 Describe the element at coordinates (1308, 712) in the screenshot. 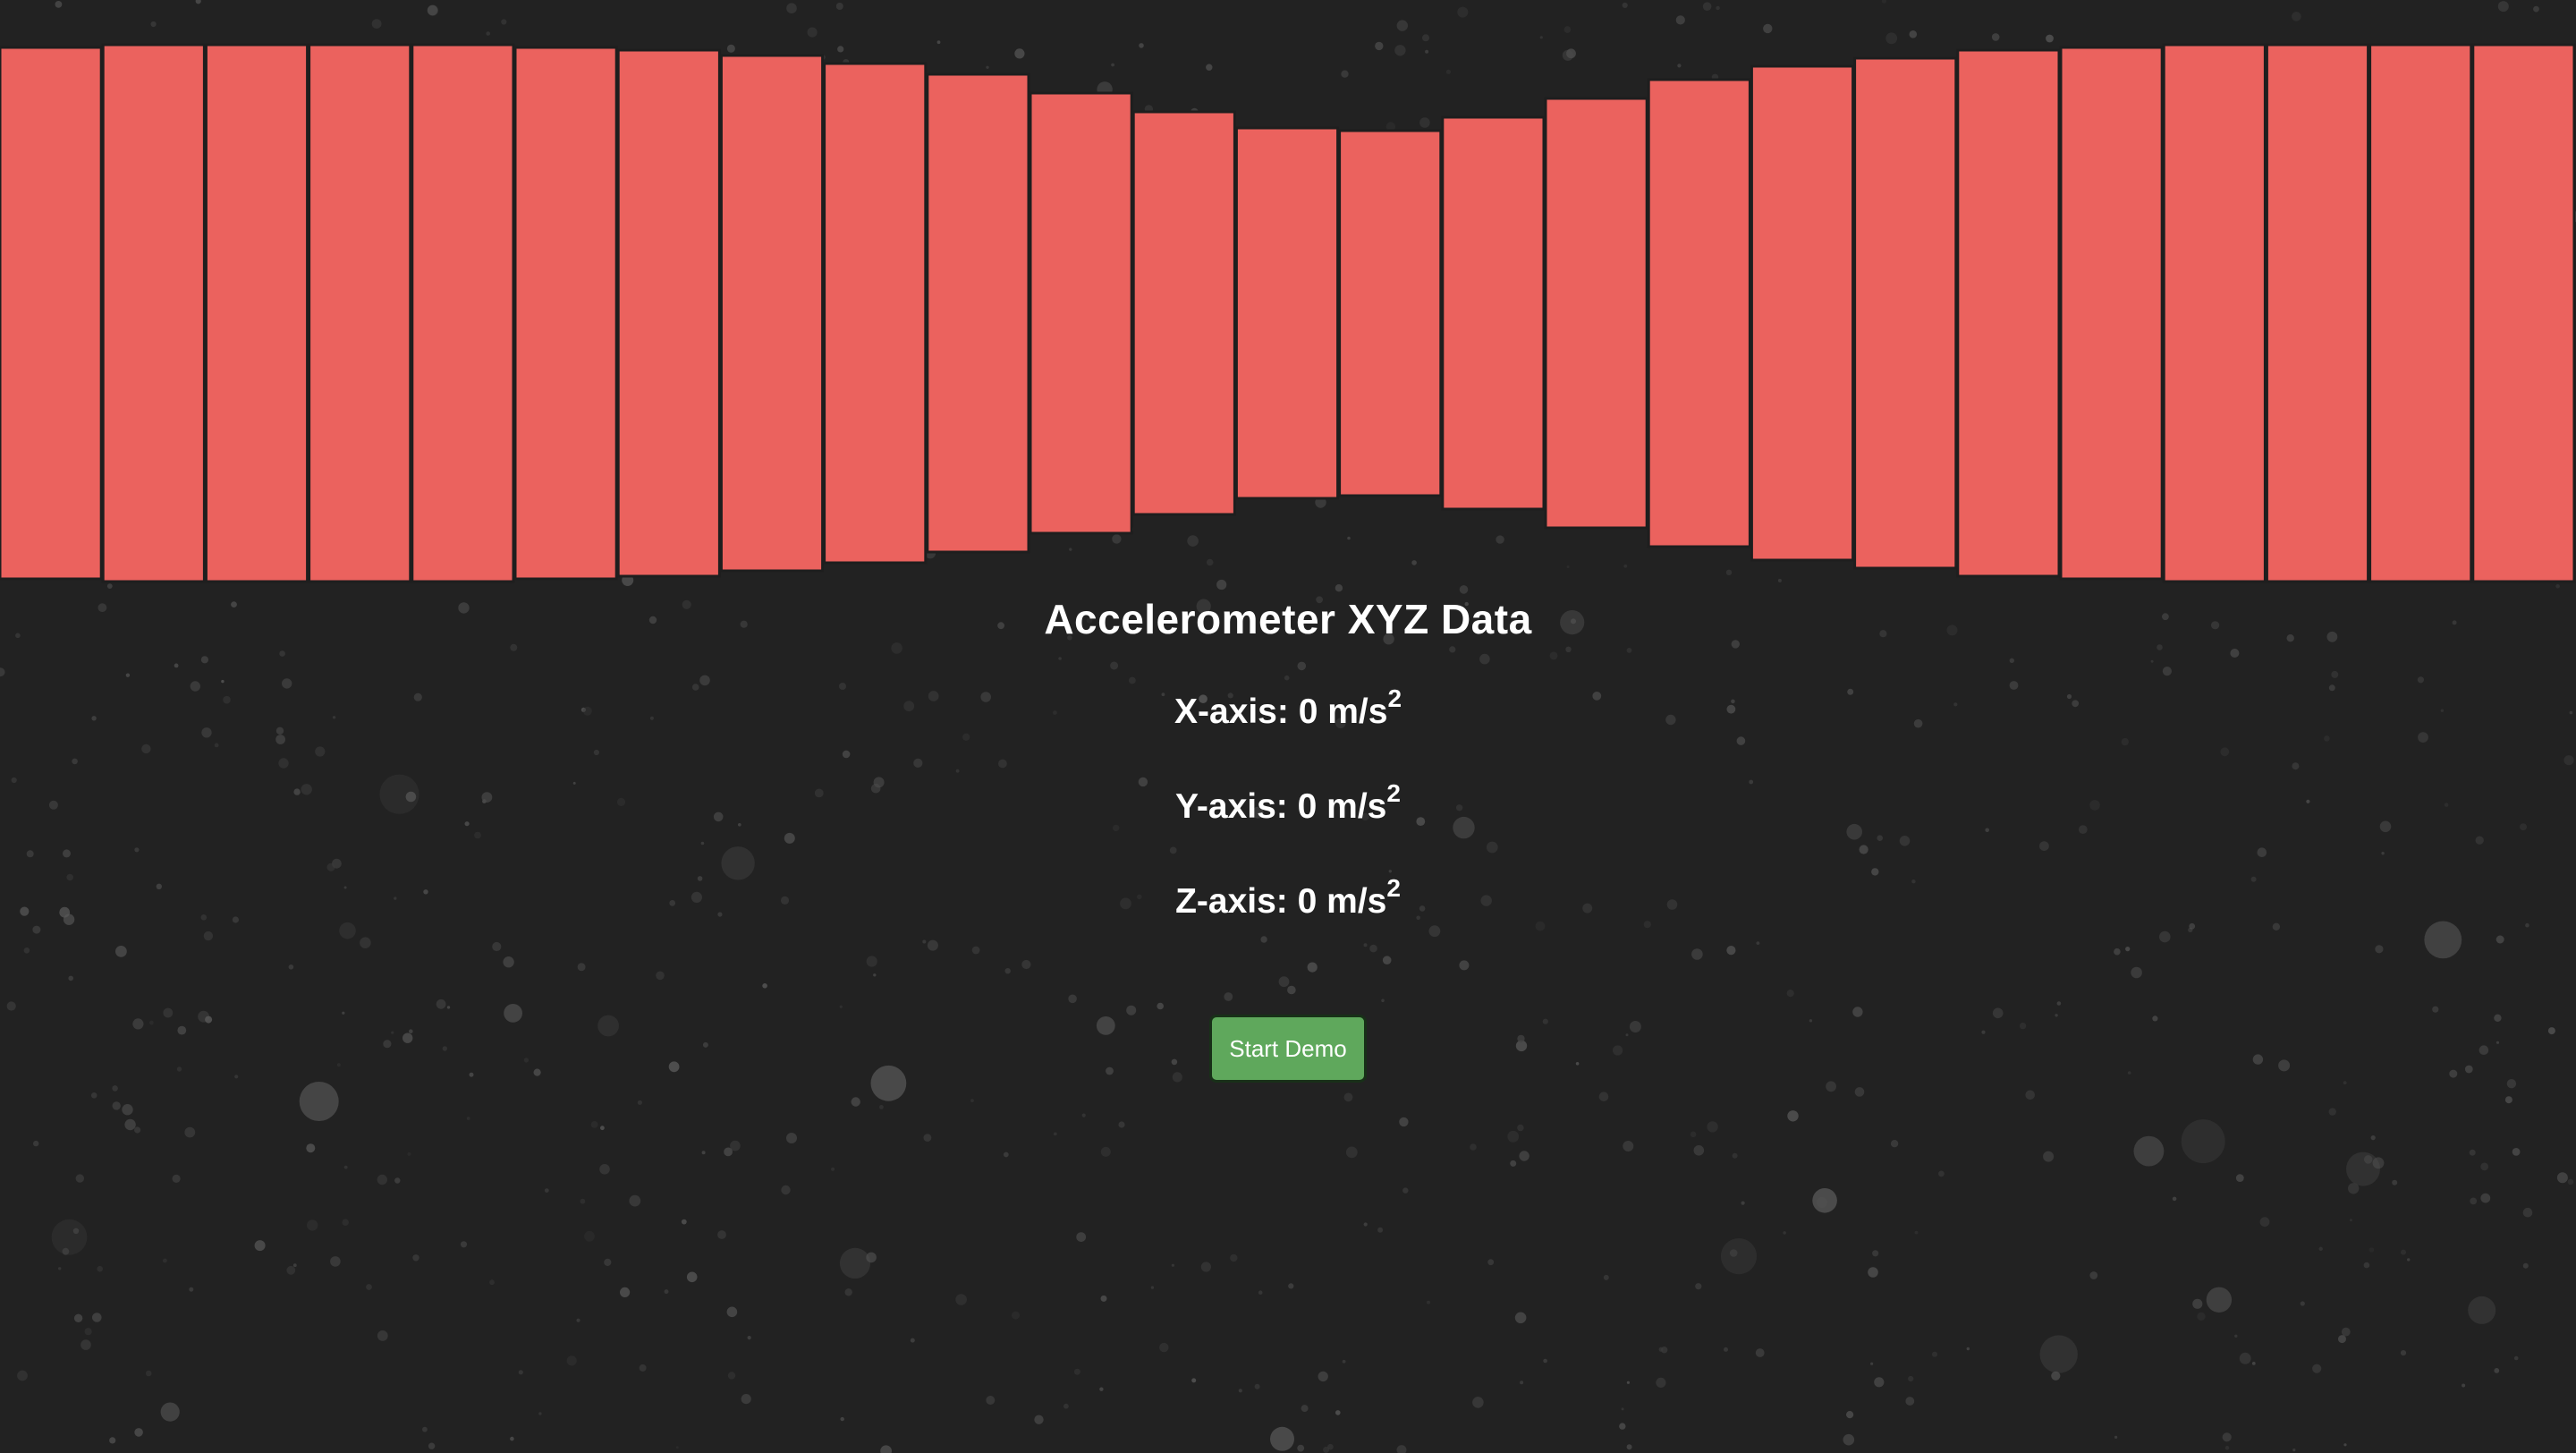

I see `x-axis-value: 0` at that location.